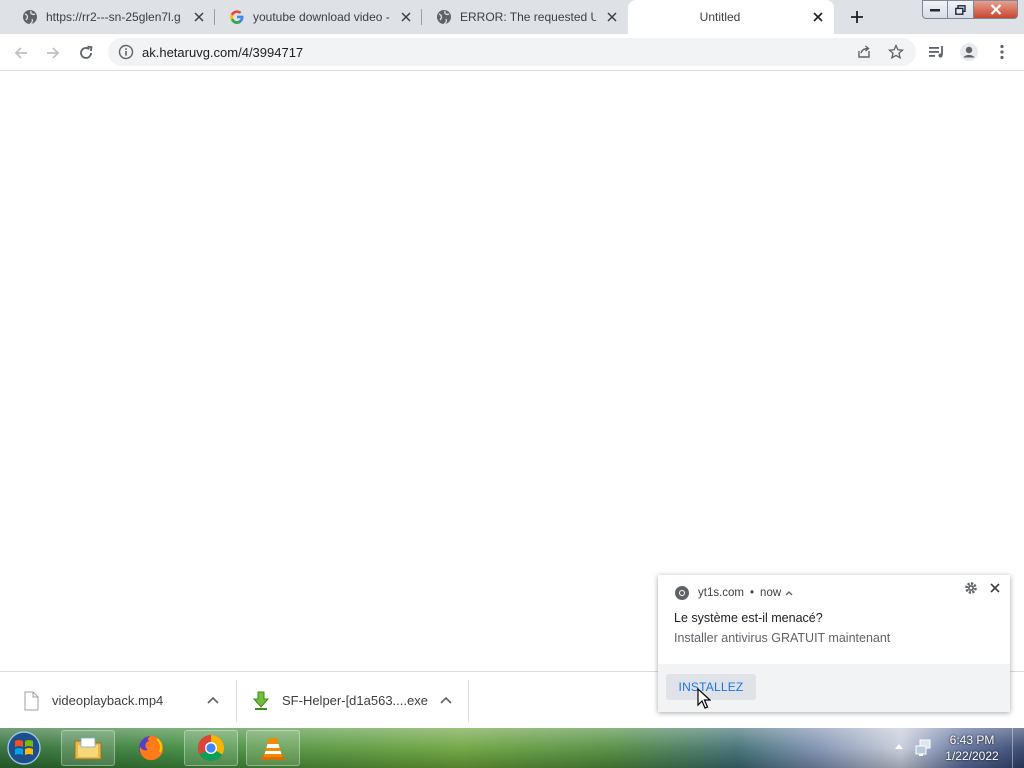 This screenshot has width=1024, height=768. Describe the element at coordinates (972, 748) in the screenshot. I see `clock: 6:43 PM 1/22/2022` at that location.